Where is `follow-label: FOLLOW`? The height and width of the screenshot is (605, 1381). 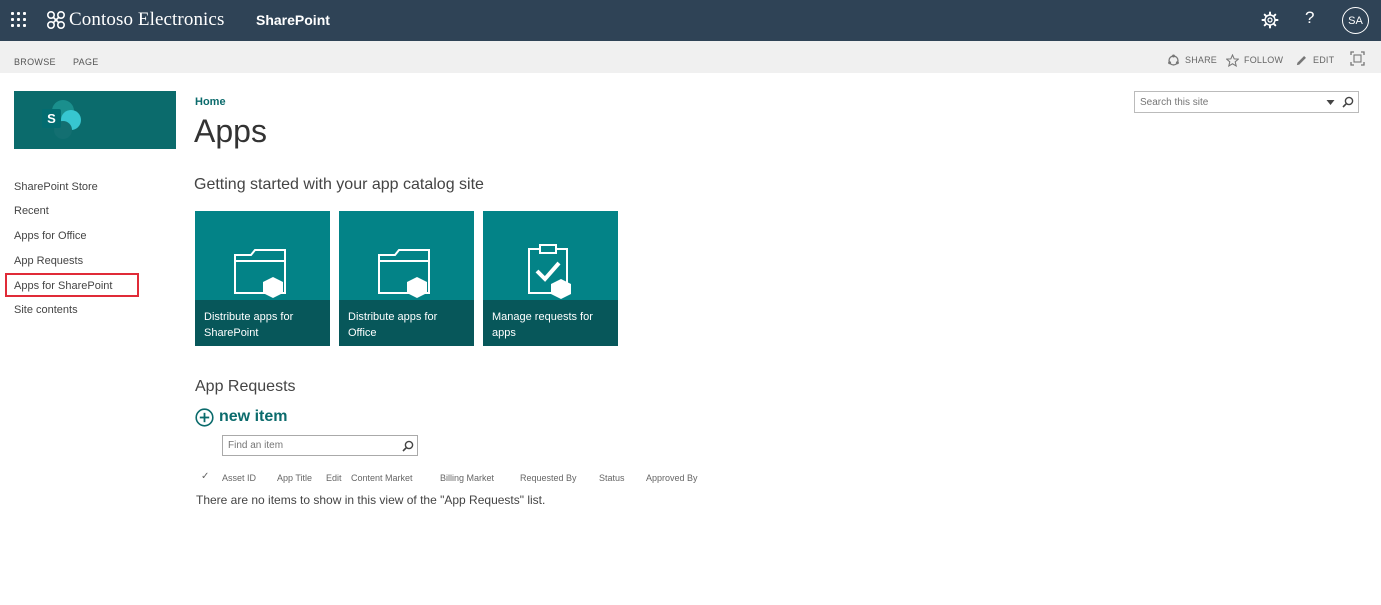 follow-label: FOLLOW is located at coordinates (1264, 60).